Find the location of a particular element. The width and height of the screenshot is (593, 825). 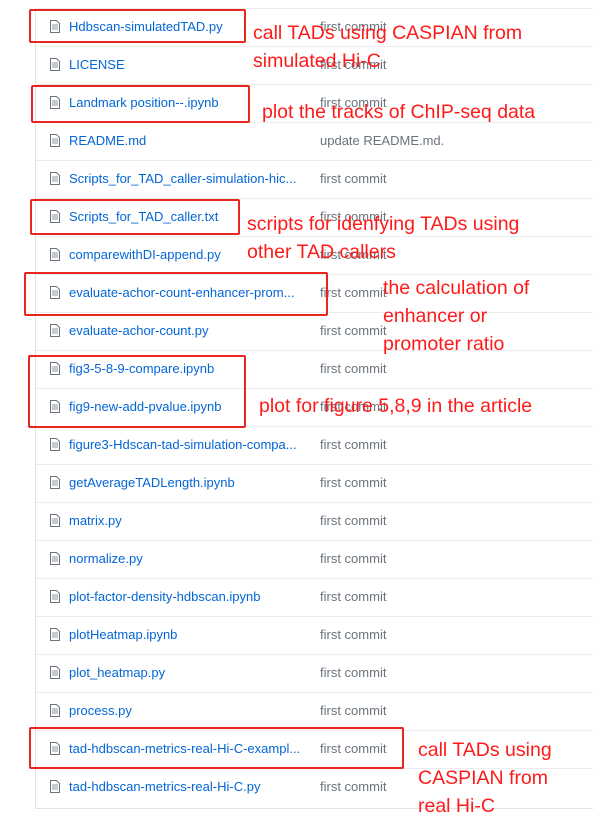

file-row: getAverageTADLength.ipynb first commit is located at coordinates (314, 483).